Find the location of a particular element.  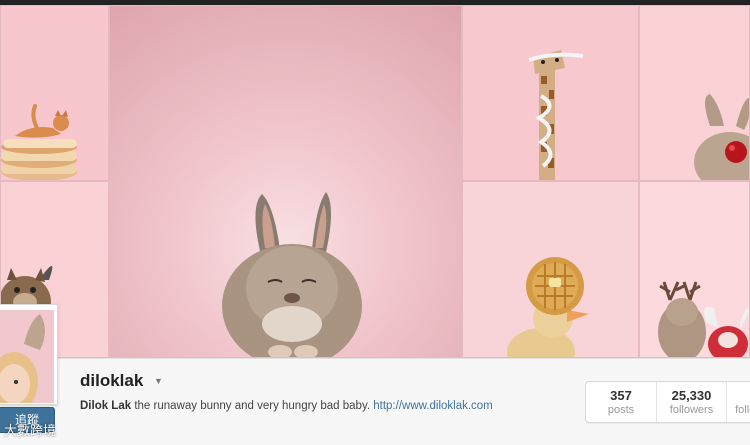

stat-followers: 25,330 followers is located at coordinates (691, 402).